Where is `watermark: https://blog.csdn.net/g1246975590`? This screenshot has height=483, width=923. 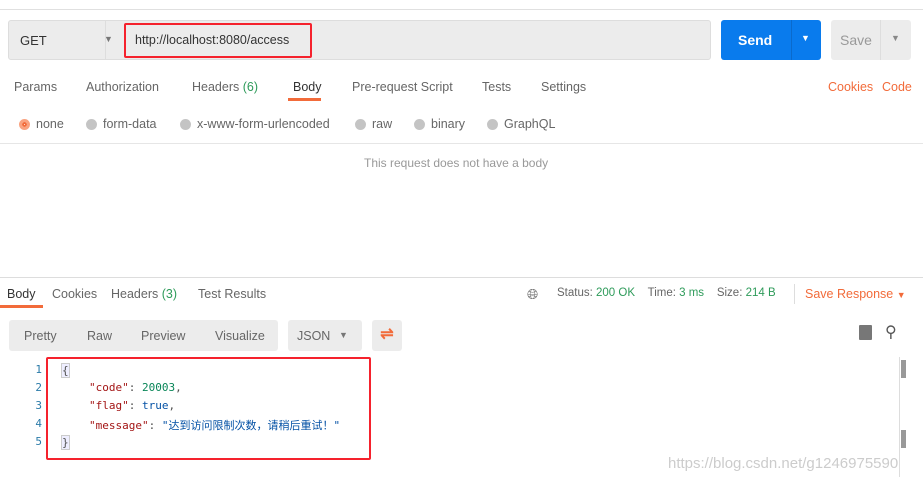
watermark: https://blog.csdn.net/g1246975590 is located at coordinates (783, 463).